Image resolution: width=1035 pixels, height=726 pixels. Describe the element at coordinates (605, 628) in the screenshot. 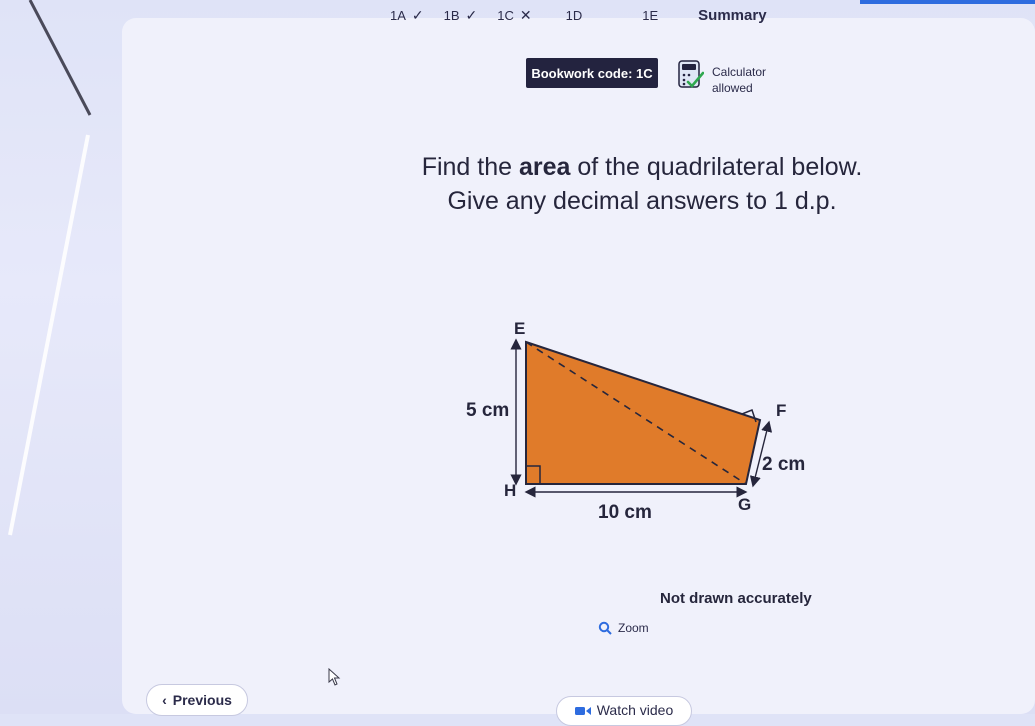

I see `magnifier-icon` at that location.